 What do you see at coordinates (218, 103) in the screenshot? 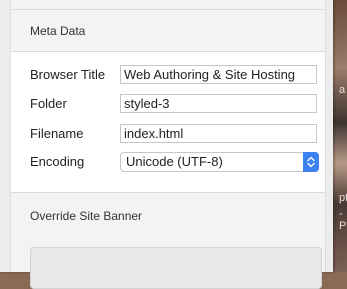
I see `folder-field` at bounding box center [218, 103].